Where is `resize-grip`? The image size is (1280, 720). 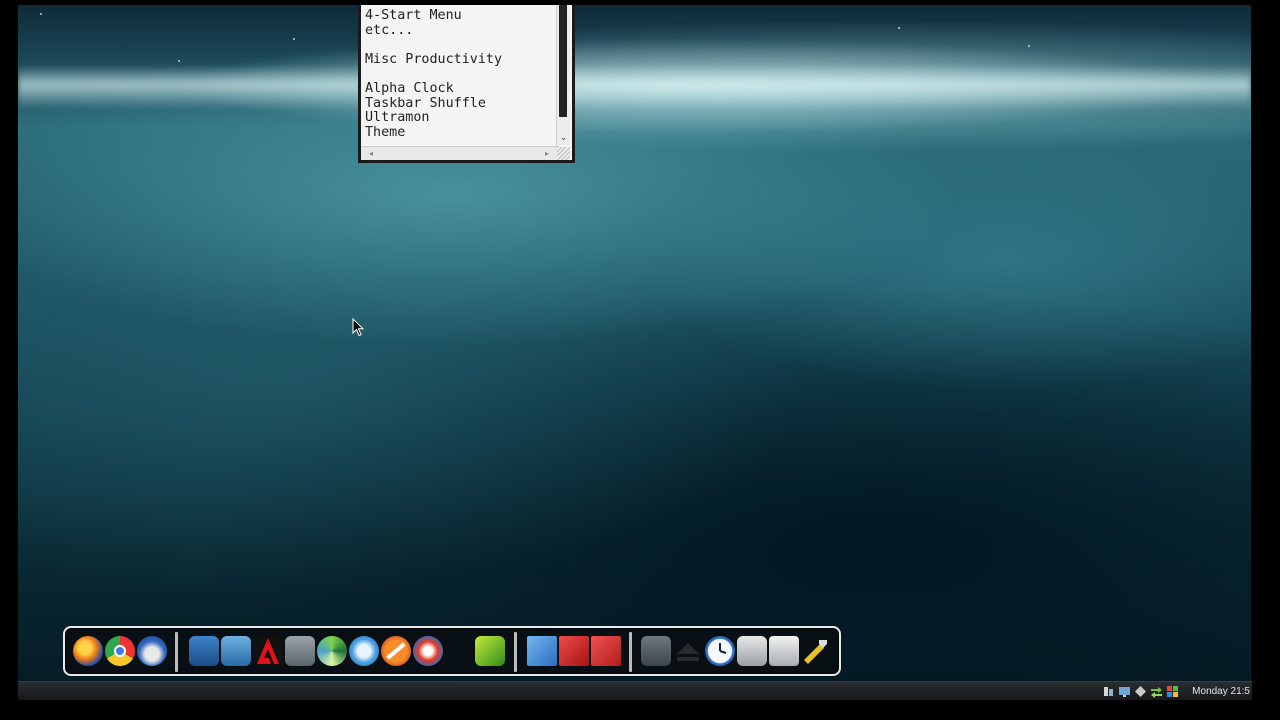 resize-grip is located at coordinates (563, 153).